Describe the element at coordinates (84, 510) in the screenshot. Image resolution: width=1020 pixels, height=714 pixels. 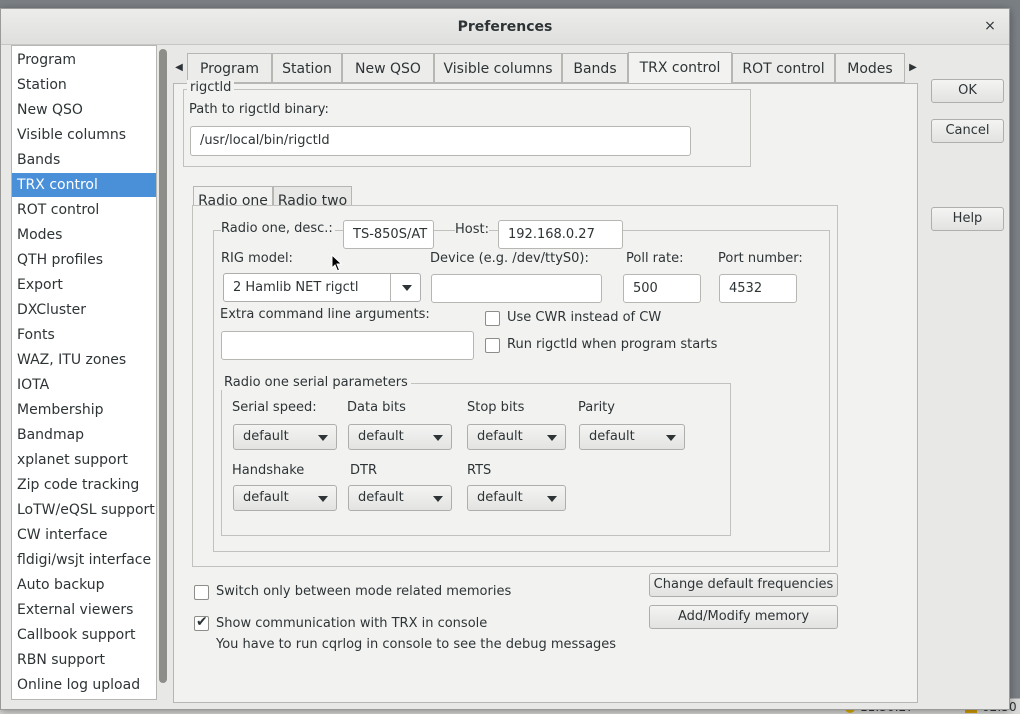
I see `sidebar-item-lotw-eqsl: LoTW/eQSL support` at that location.